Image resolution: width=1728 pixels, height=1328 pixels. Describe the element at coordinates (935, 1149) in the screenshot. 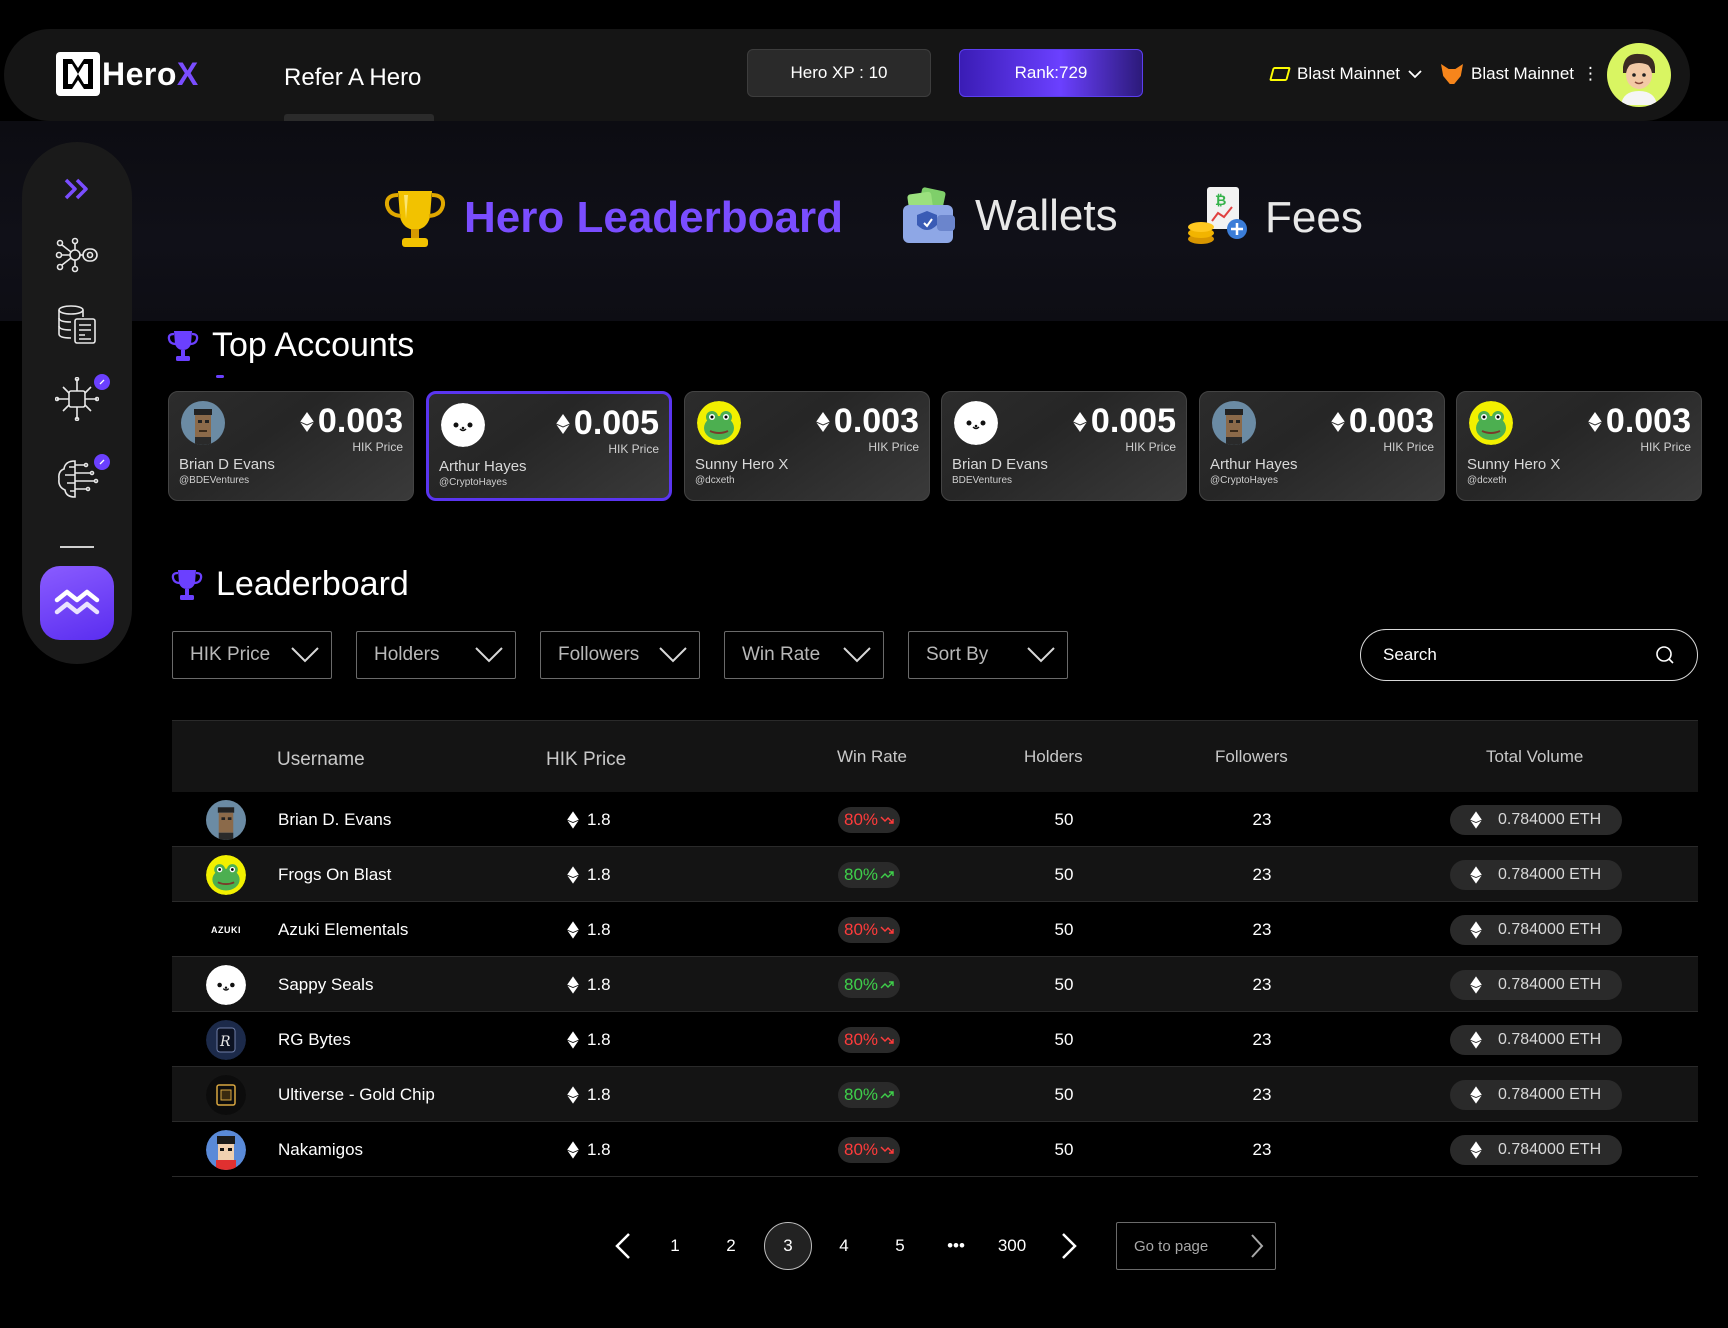

I see `table-row: Nakamigos 1.8 80% 50 23 0.784000 ETH` at that location.